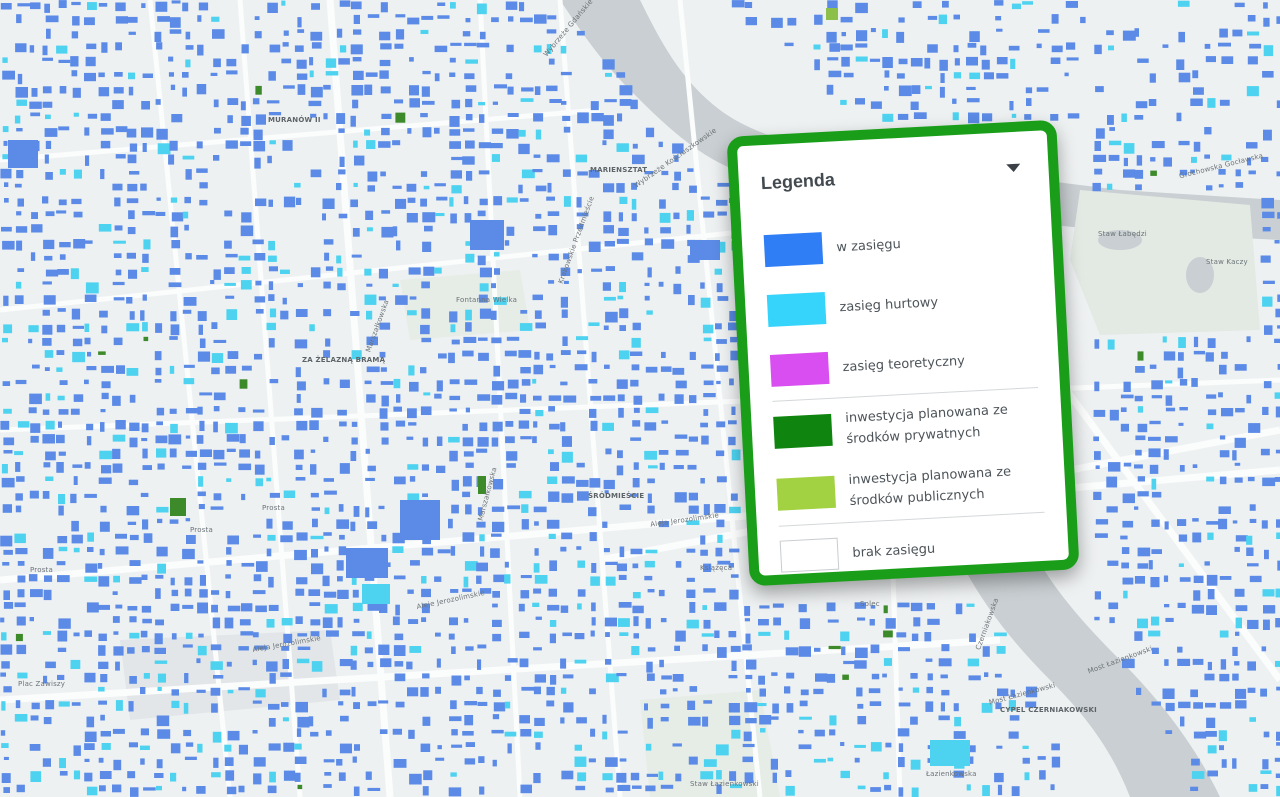 This screenshot has height=797, width=1280. Describe the element at coordinates (273, 508) in the screenshot. I see `label-prosta-1: Prosta` at that location.